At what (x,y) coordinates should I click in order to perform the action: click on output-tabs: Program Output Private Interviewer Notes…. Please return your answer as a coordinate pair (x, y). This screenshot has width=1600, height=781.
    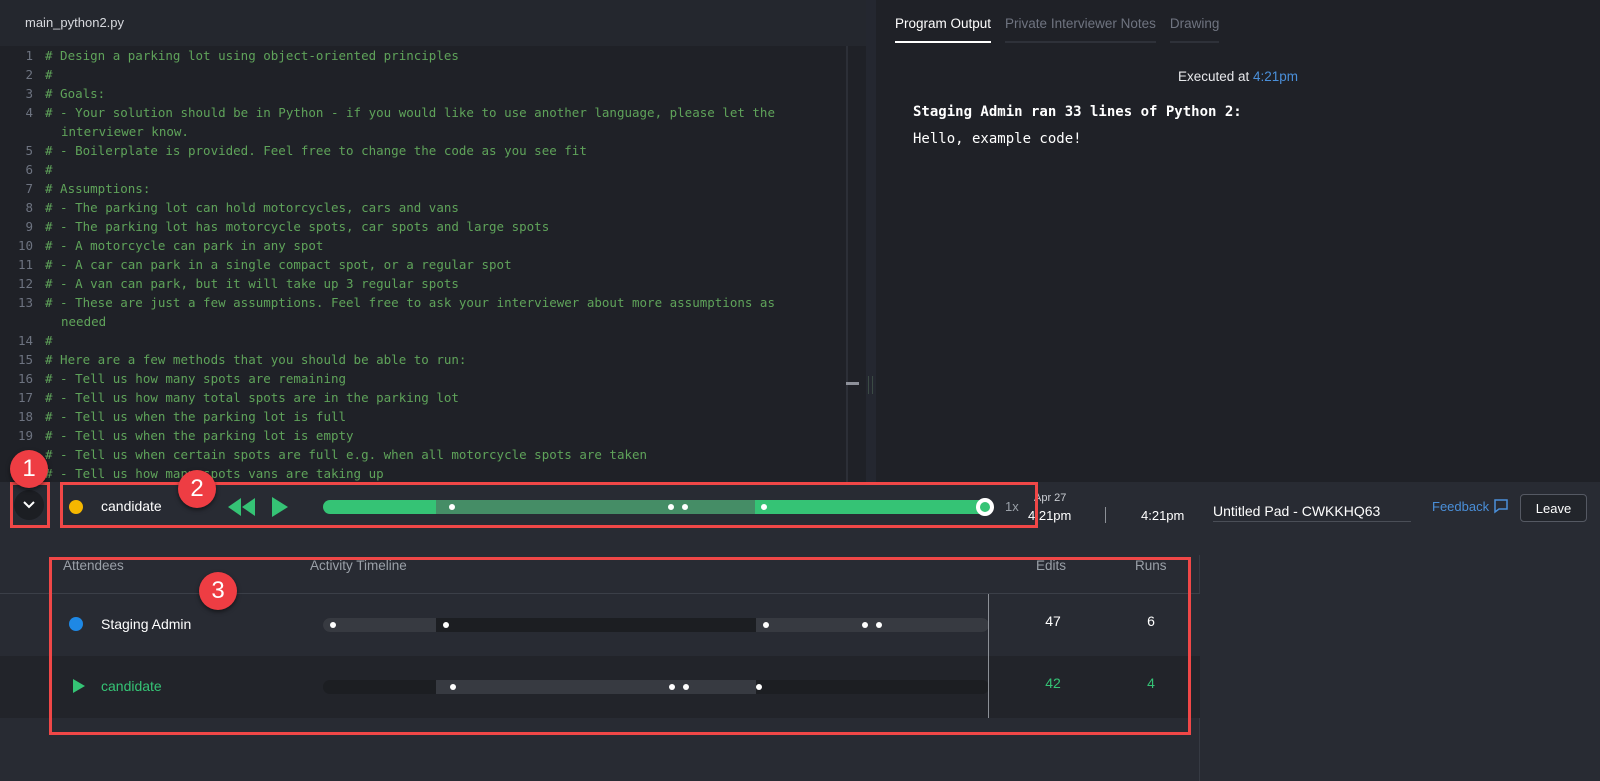
    Looking at the image, I should click on (1057, 29).